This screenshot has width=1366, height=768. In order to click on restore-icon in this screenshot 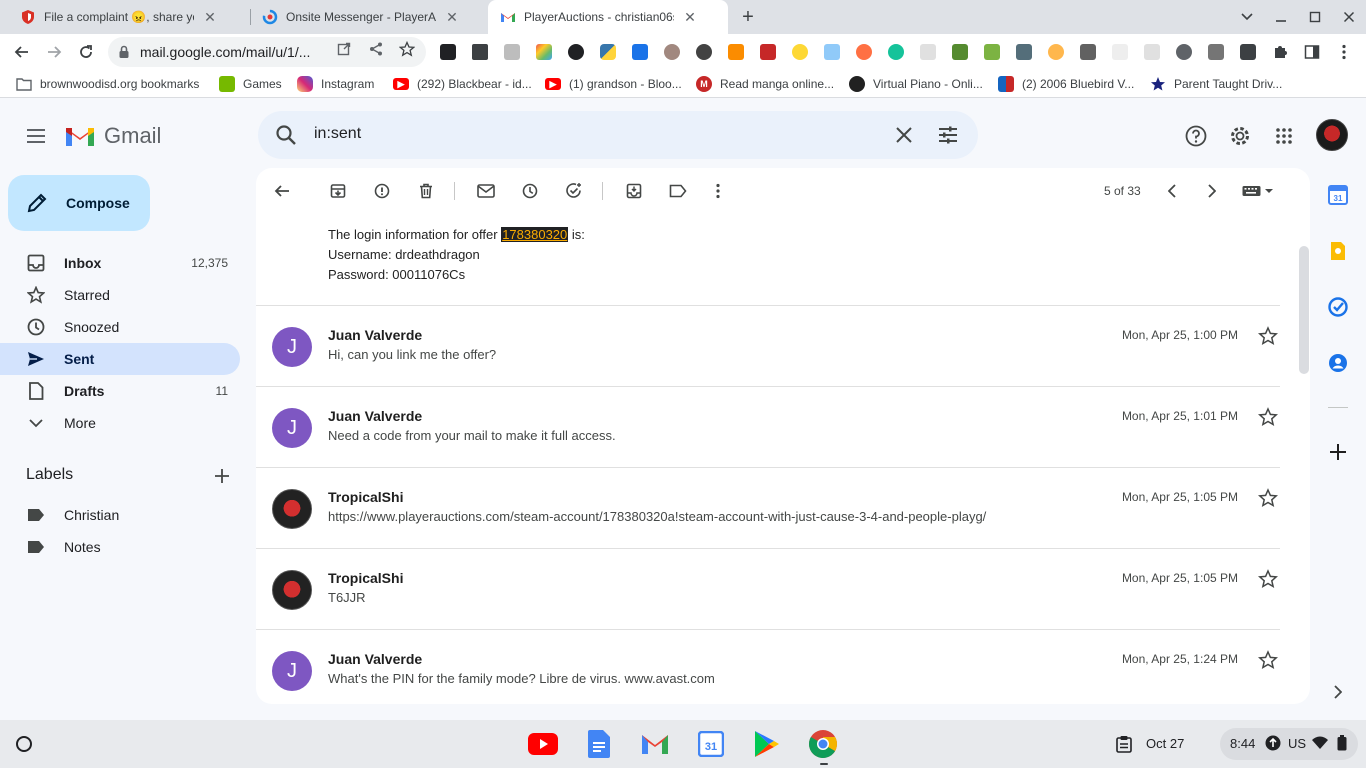, I will do `click(1315, 17)`.